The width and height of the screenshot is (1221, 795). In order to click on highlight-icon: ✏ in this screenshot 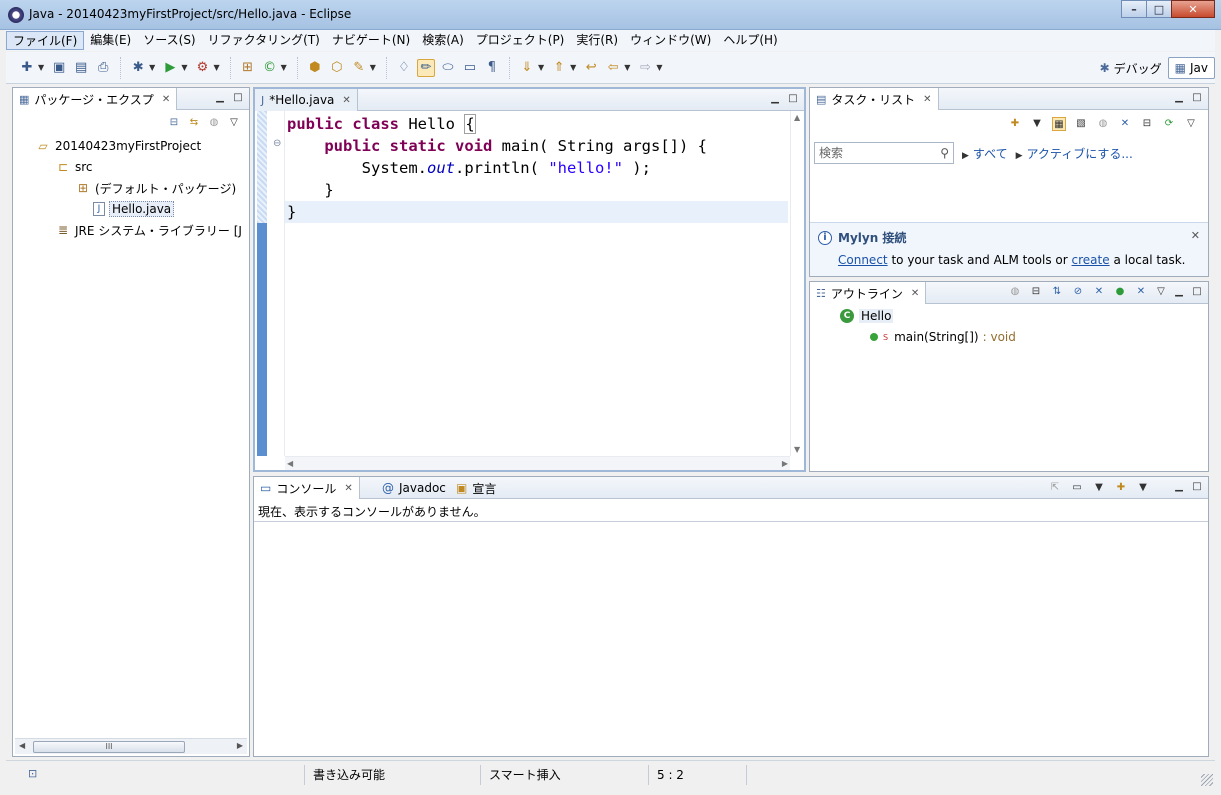, I will do `click(425, 67)`.